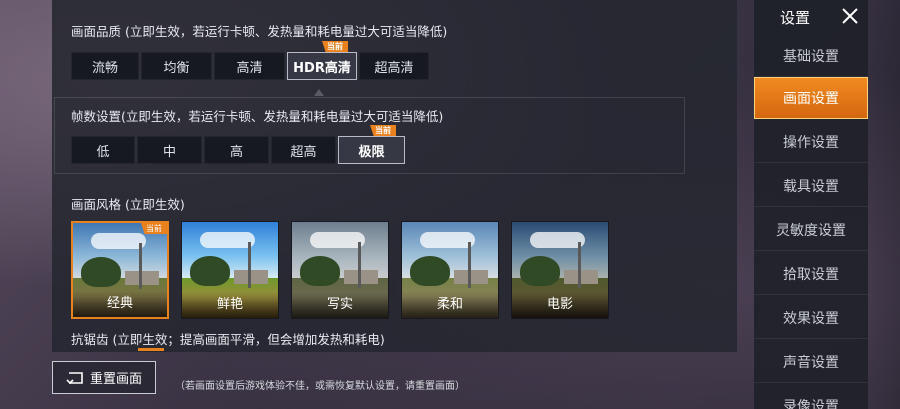 The image size is (900, 409). I want to click on quality-option-balanced: 均衡, so click(176, 66).